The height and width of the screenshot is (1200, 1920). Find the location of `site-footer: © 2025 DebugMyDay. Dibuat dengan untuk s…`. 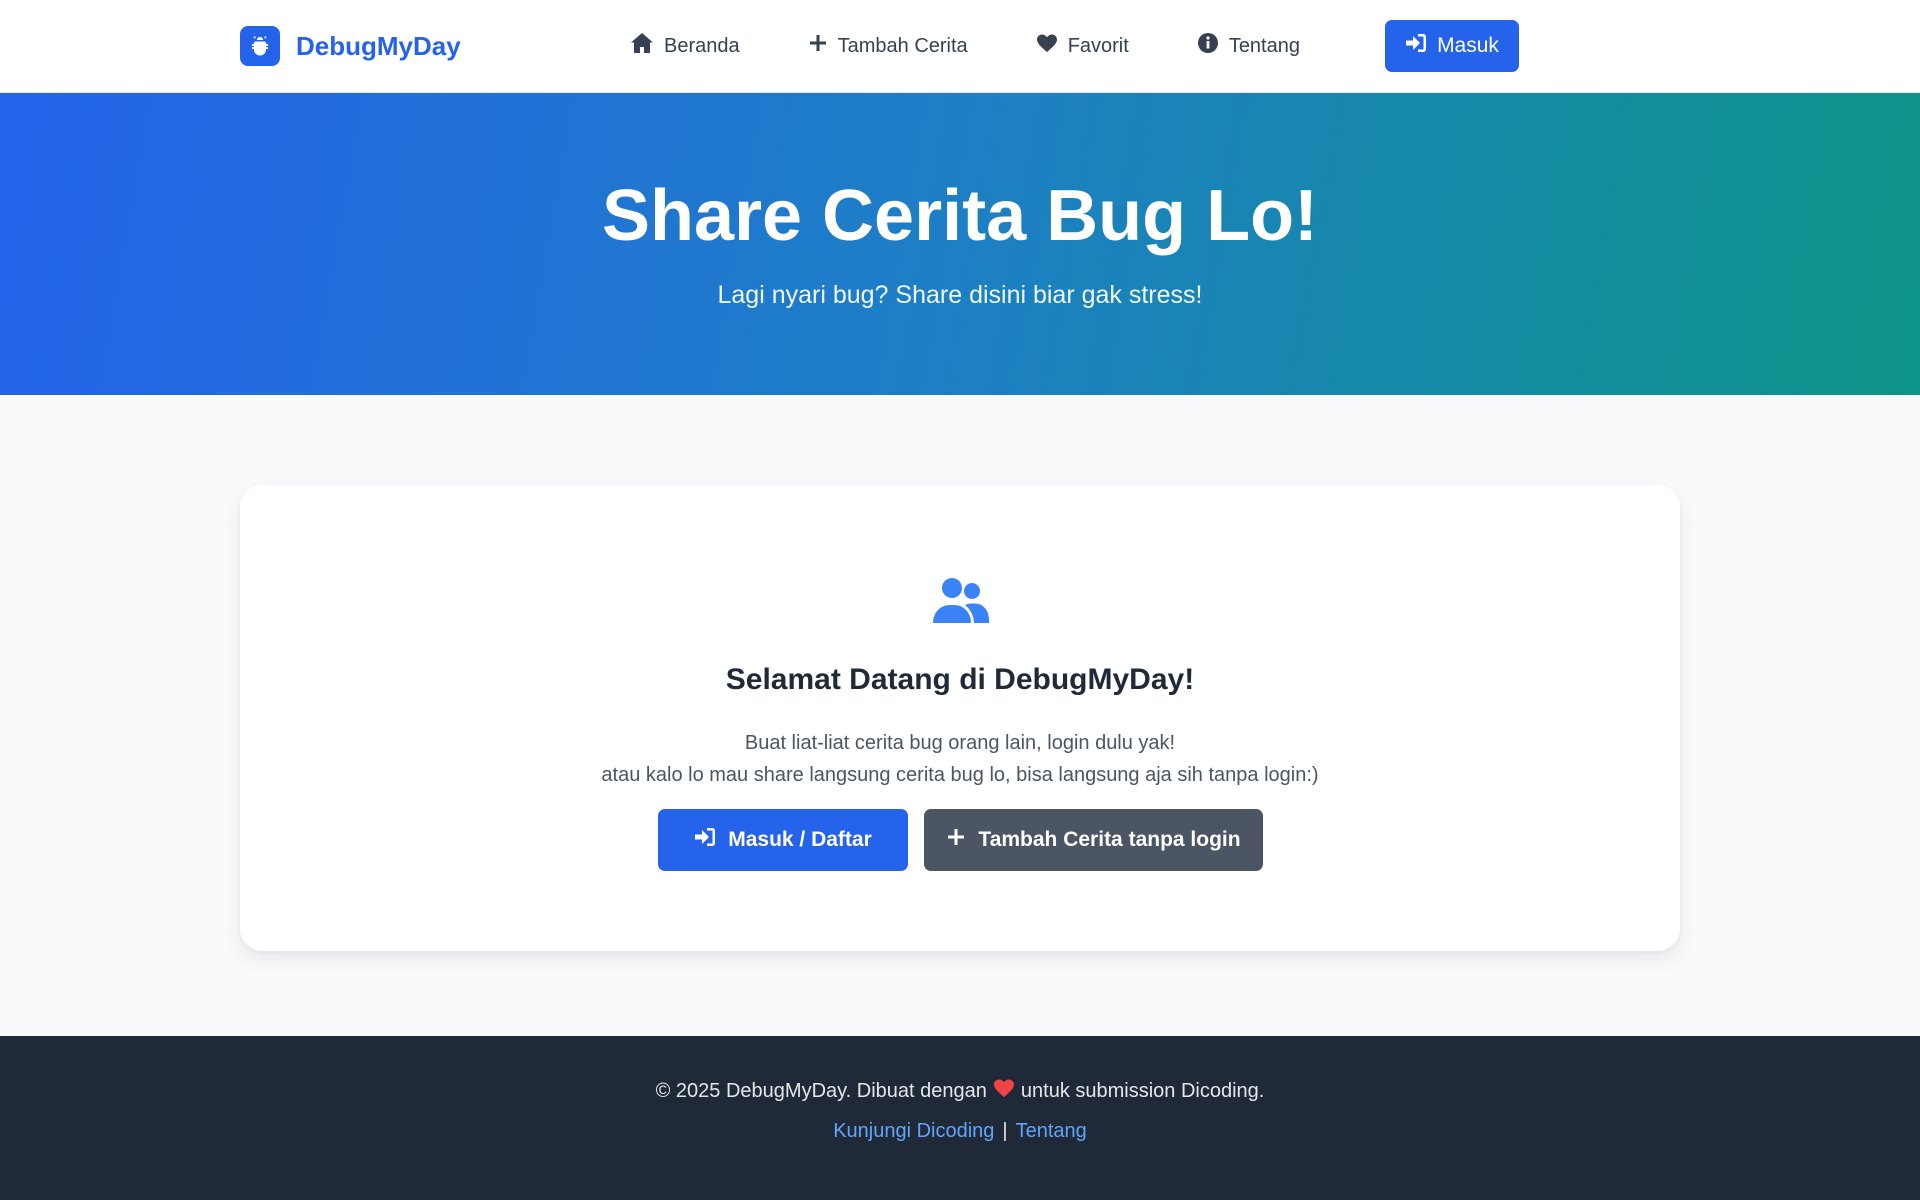

site-footer: © 2025 DebugMyDay. Dibuat dengan untuk s… is located at coordinates (960, 1118).